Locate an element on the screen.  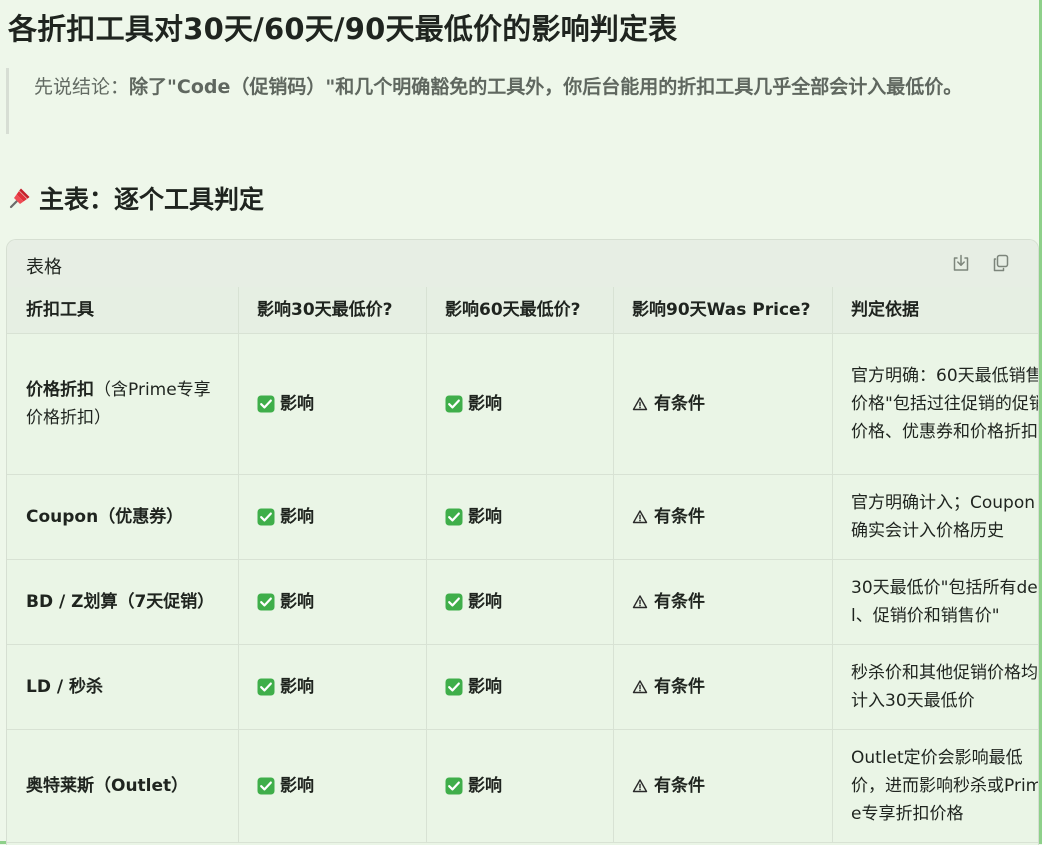
header-basis: 判定依据 is located at coordinates (885, 310).